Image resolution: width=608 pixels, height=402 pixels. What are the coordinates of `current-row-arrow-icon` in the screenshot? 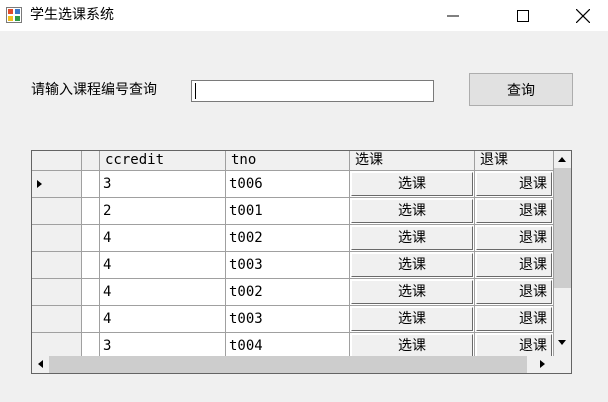 It's located at (39, 184).